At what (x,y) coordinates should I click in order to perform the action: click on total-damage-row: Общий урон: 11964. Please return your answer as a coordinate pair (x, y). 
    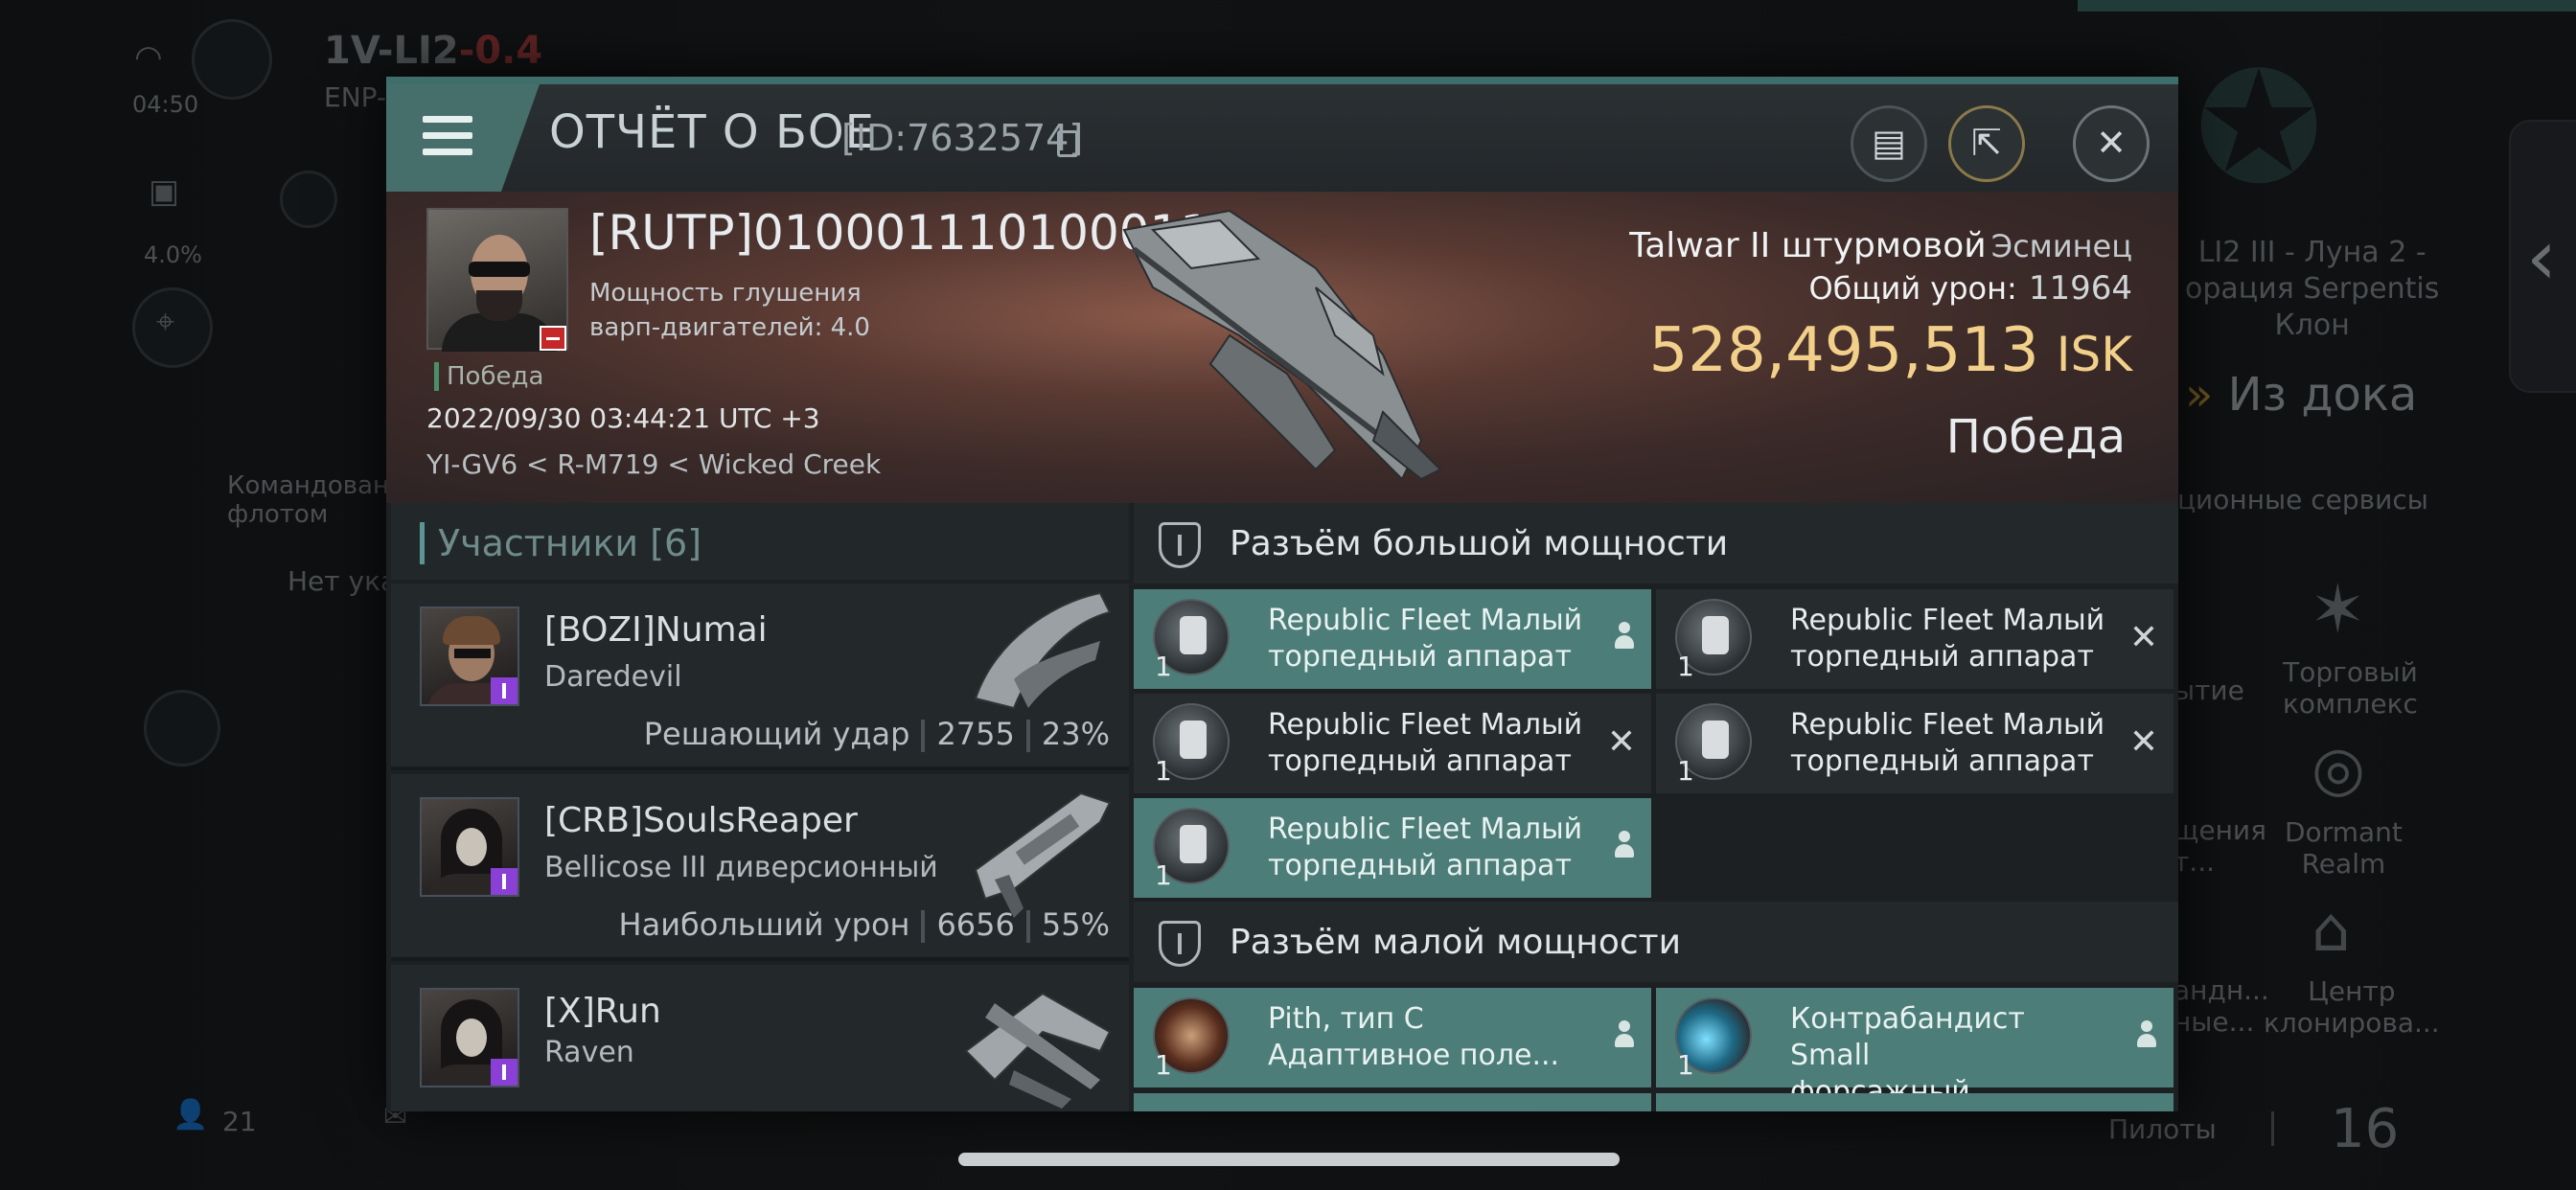
    Looking at the image, I should click on (1880, 288).